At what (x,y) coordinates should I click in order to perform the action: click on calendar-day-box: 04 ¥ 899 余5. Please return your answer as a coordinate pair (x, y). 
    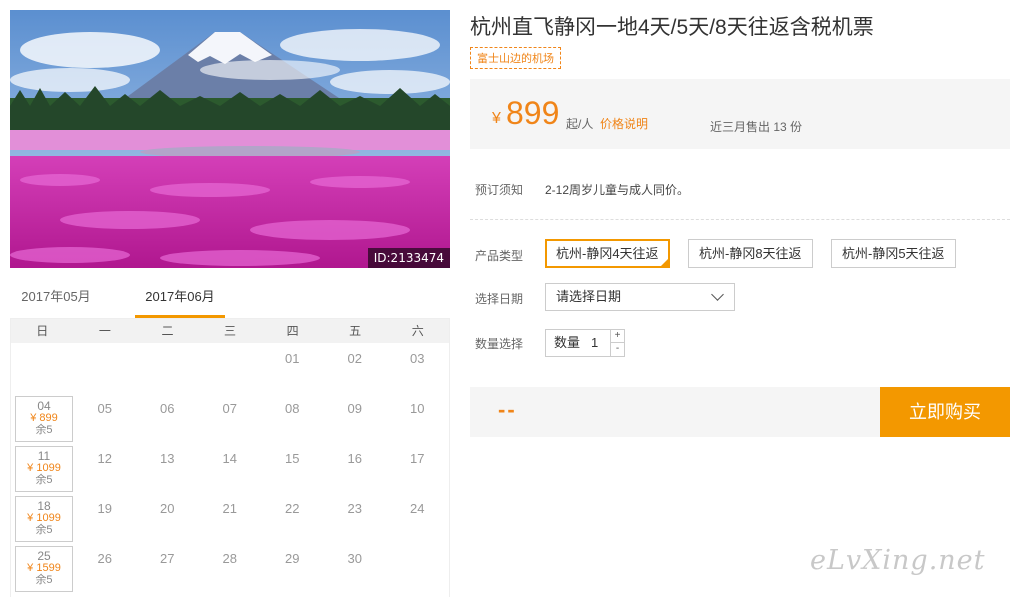
    Looking at the image, I should click on (44, 419).